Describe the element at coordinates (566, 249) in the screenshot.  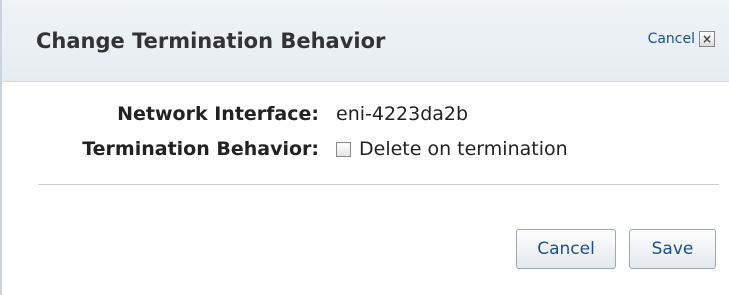
I see `cancel-button: Cancel` at that location.